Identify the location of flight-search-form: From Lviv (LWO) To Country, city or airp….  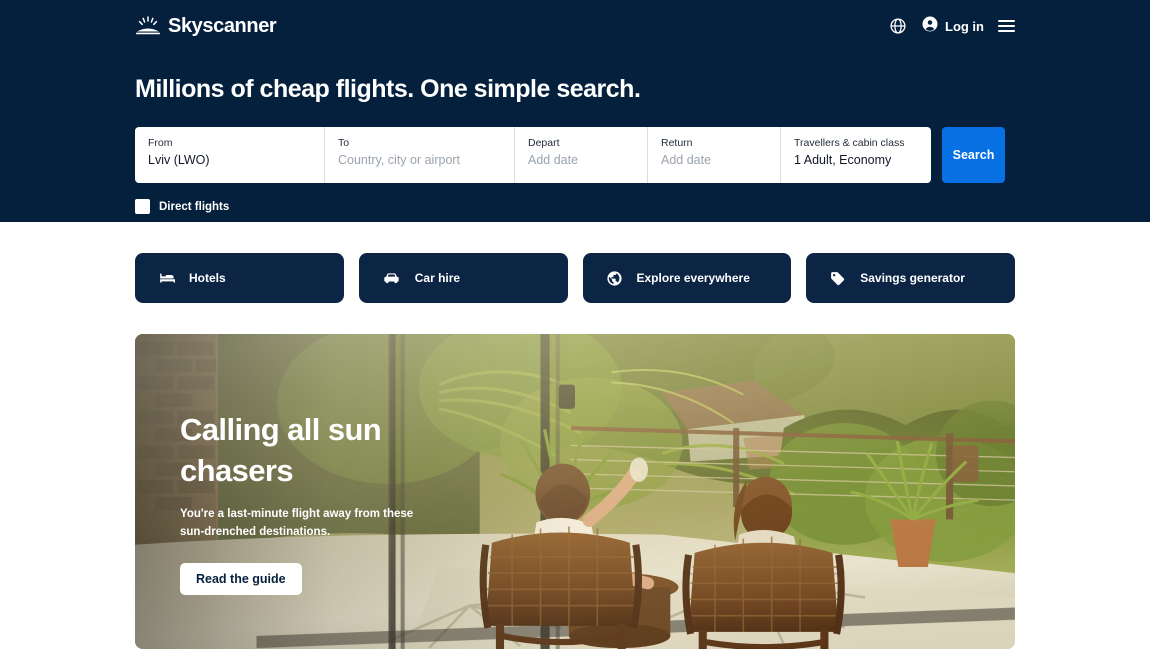
(575, 155).